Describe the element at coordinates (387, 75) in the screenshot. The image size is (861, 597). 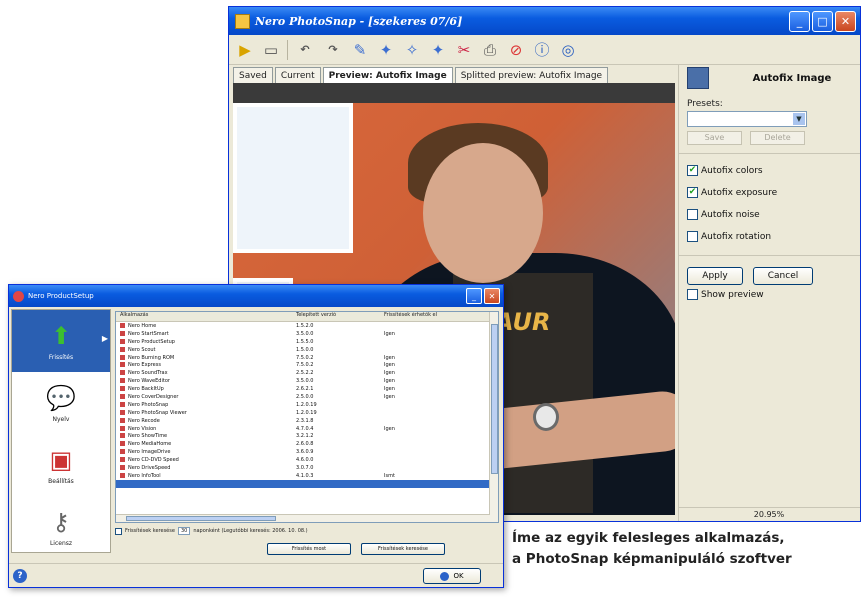
I see `tab-preview-autofix: Preview: Autofix Image` at that location.